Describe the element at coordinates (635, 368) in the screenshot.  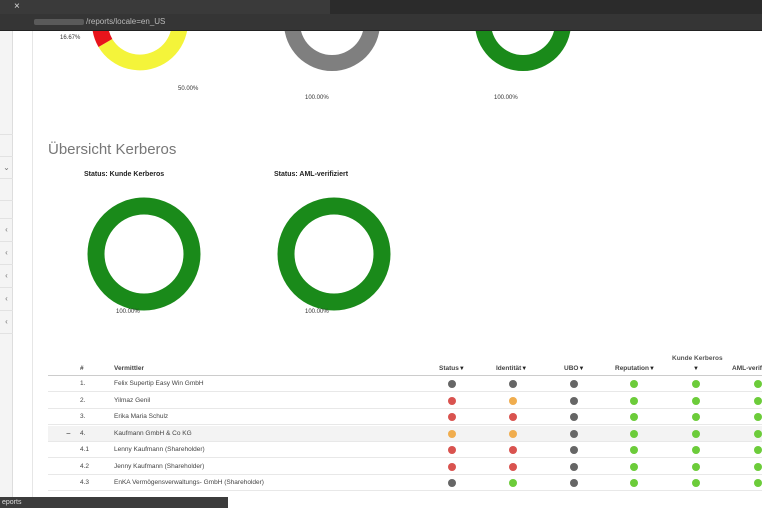
I see `column-header-reputation: Reputation▼` at that location.